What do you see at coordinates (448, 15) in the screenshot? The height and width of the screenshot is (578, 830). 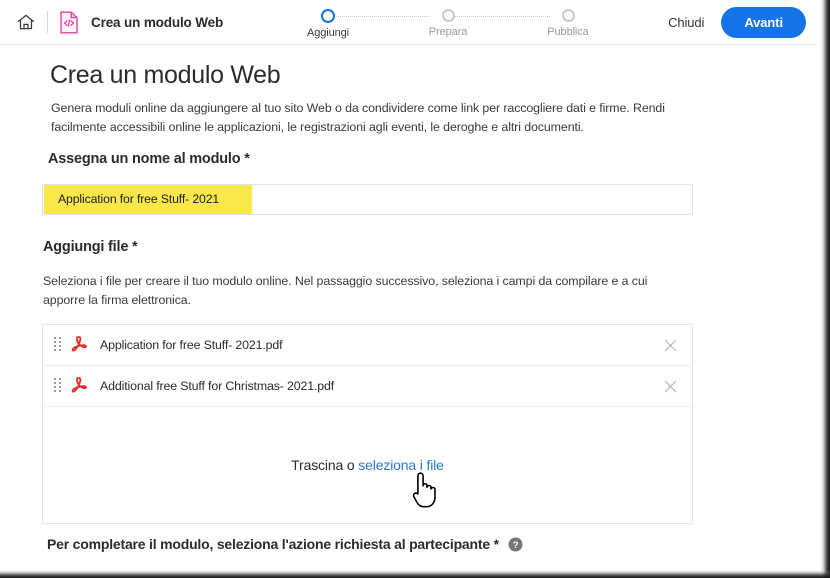 I see `step-dot-prepara` at bounding box center [448, 15].